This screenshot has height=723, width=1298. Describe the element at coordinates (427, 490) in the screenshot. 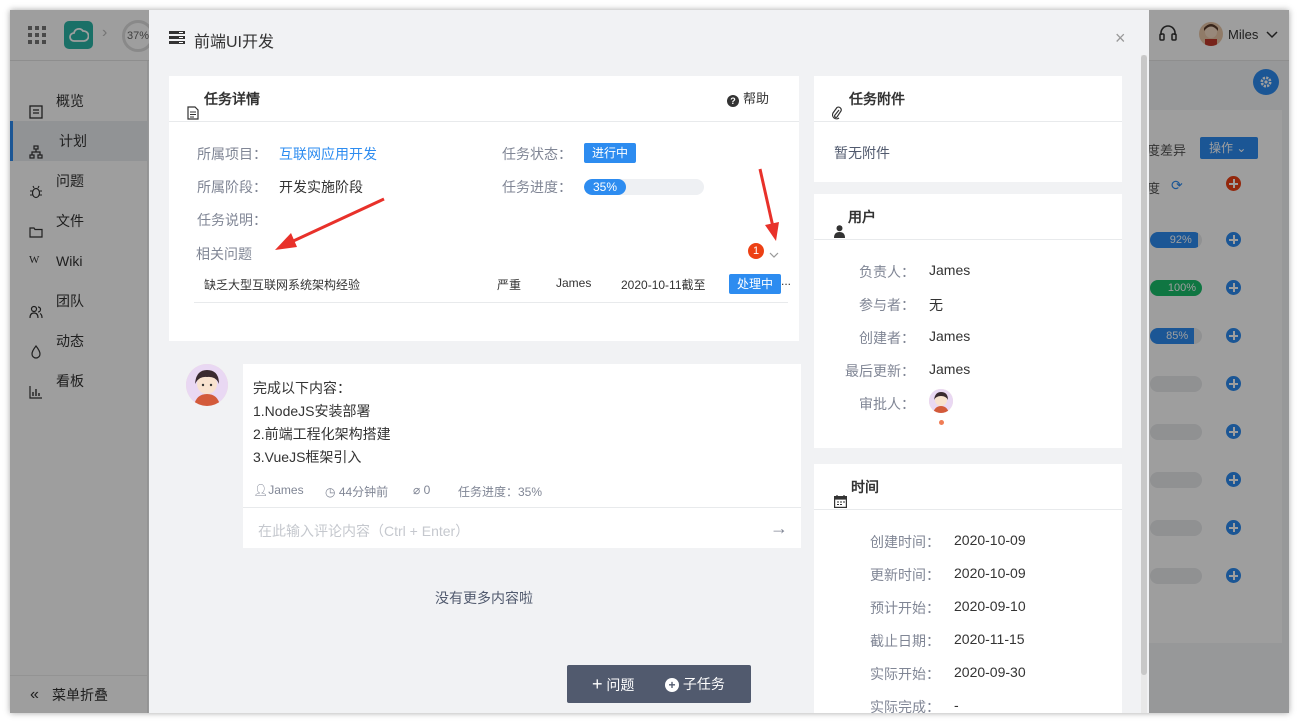

I see `attachment-count: 0` at that location.